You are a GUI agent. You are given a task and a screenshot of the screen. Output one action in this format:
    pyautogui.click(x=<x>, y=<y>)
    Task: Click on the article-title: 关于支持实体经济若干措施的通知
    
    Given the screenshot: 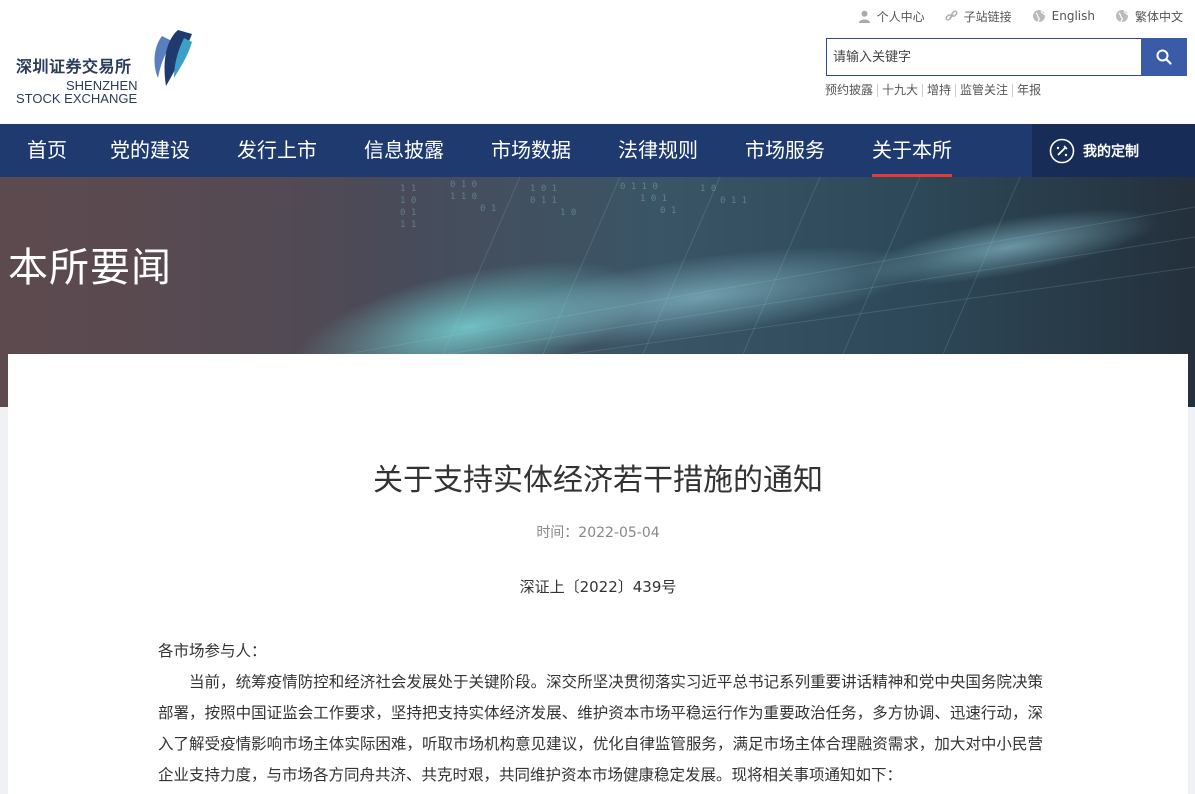 What is the action you would take?
    pyautogui.click(x=598, y=480)
    